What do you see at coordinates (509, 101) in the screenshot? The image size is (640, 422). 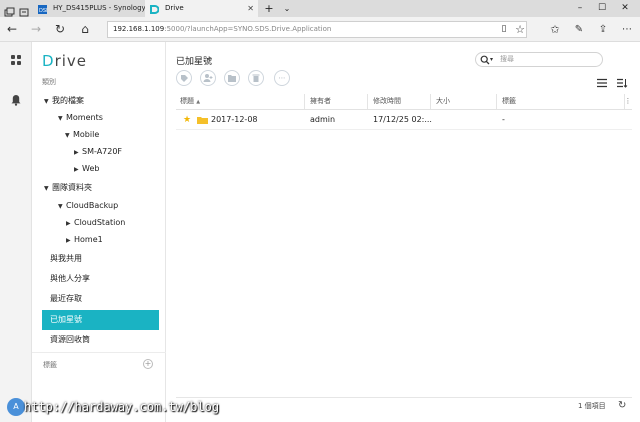 I see `column-header-tag: 標籤` at bounding box center [509, 101].